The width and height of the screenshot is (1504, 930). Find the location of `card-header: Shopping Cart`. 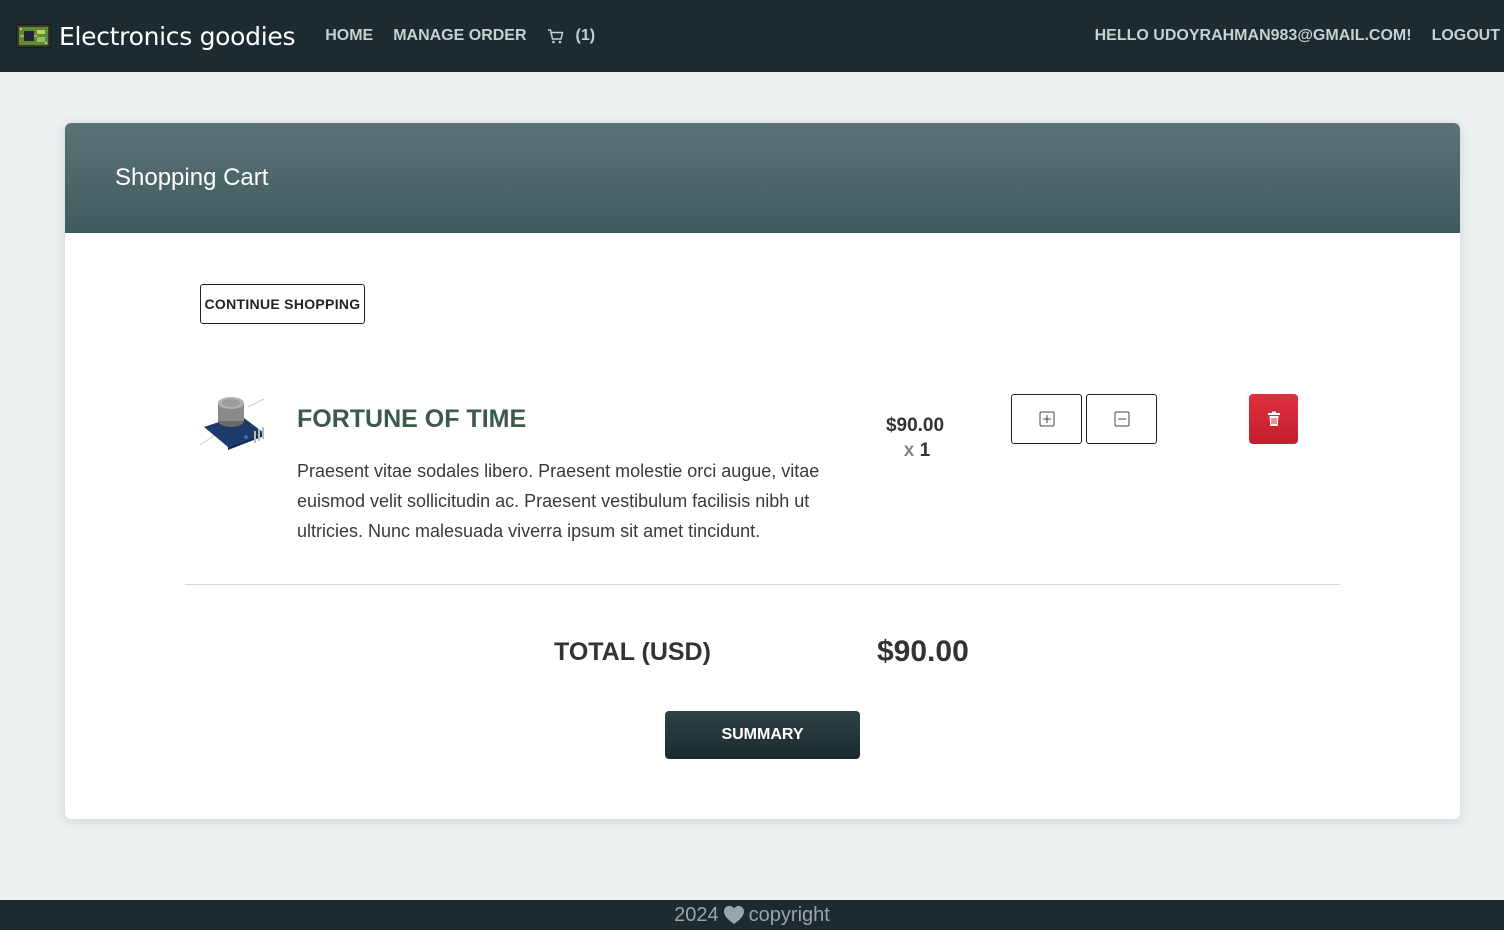

card-header: Shopping Cart is located at coordinates (762, 178).